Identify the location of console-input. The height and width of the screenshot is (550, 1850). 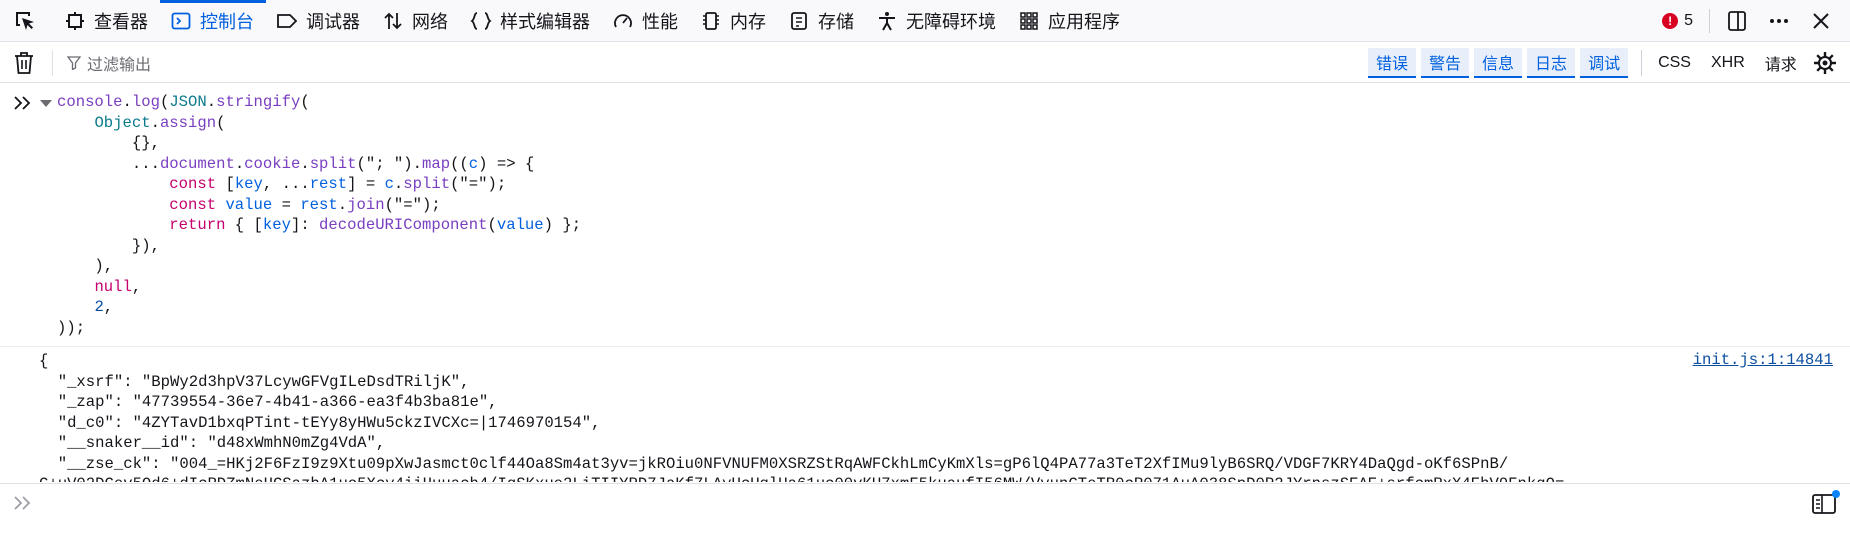
(925, 504).